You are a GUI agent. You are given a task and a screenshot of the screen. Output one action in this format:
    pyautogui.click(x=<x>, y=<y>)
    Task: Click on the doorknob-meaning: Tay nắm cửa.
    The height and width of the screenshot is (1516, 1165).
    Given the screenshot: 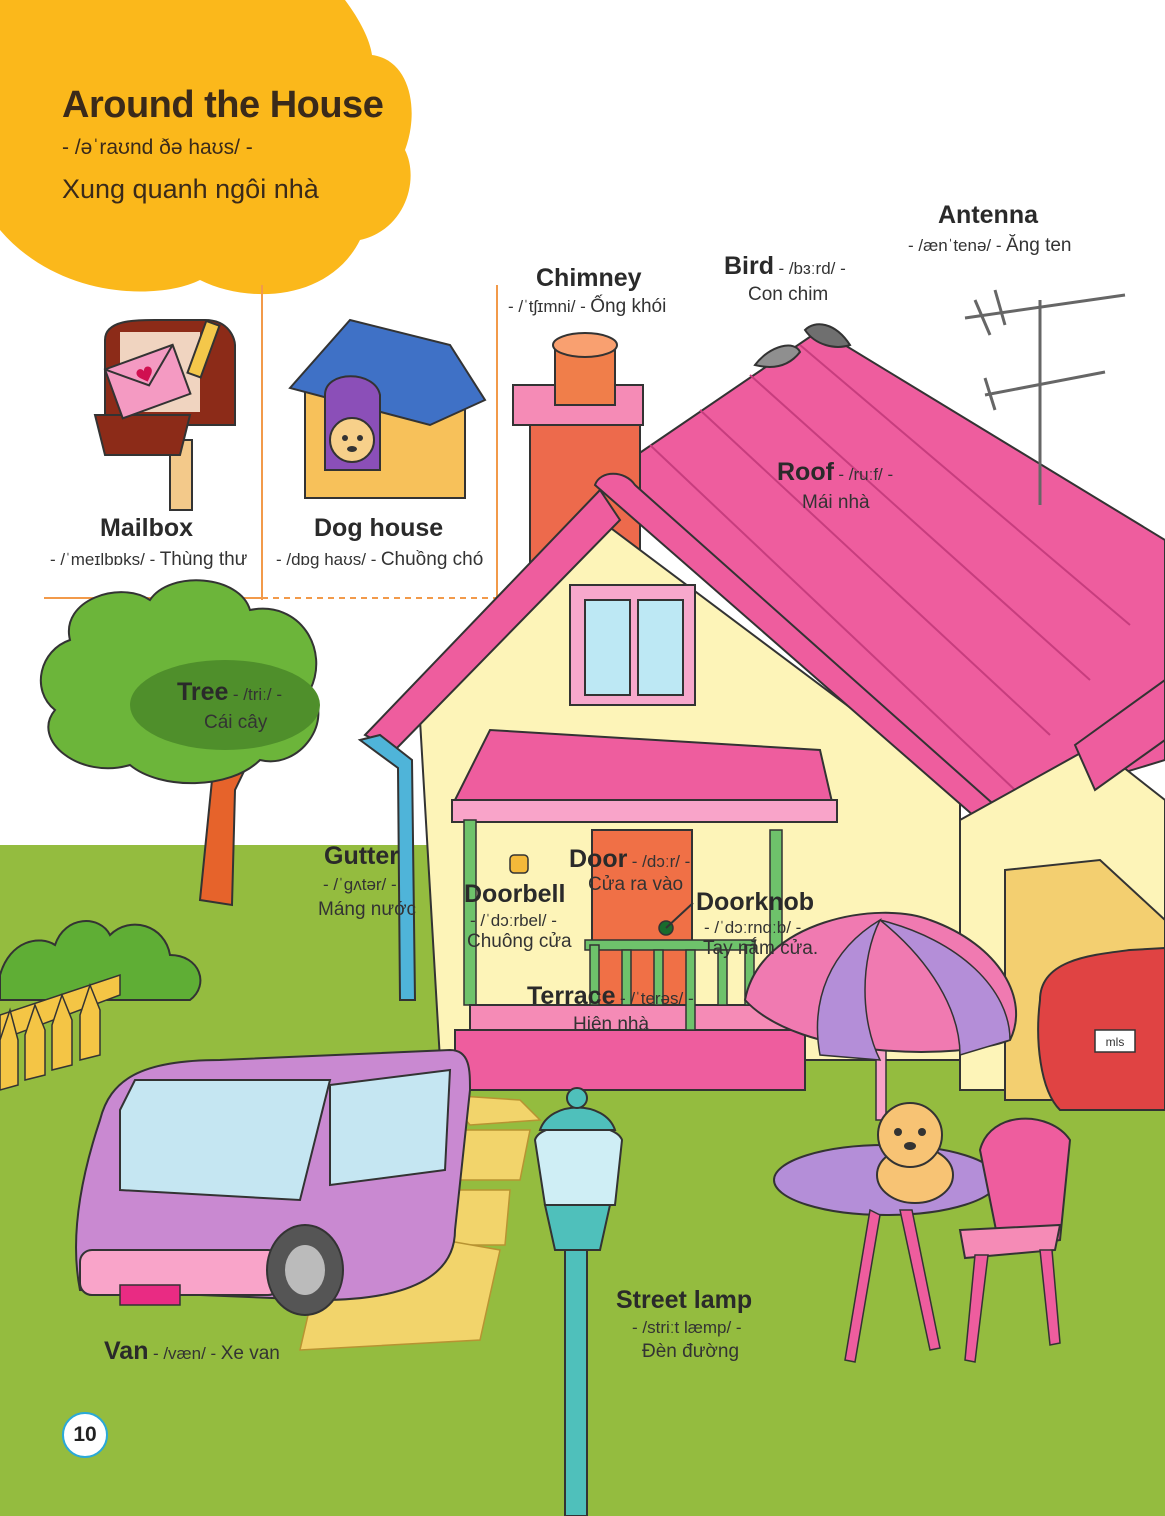 What is the action you would take?
    pyautogui.click(x=761, y=948)
    